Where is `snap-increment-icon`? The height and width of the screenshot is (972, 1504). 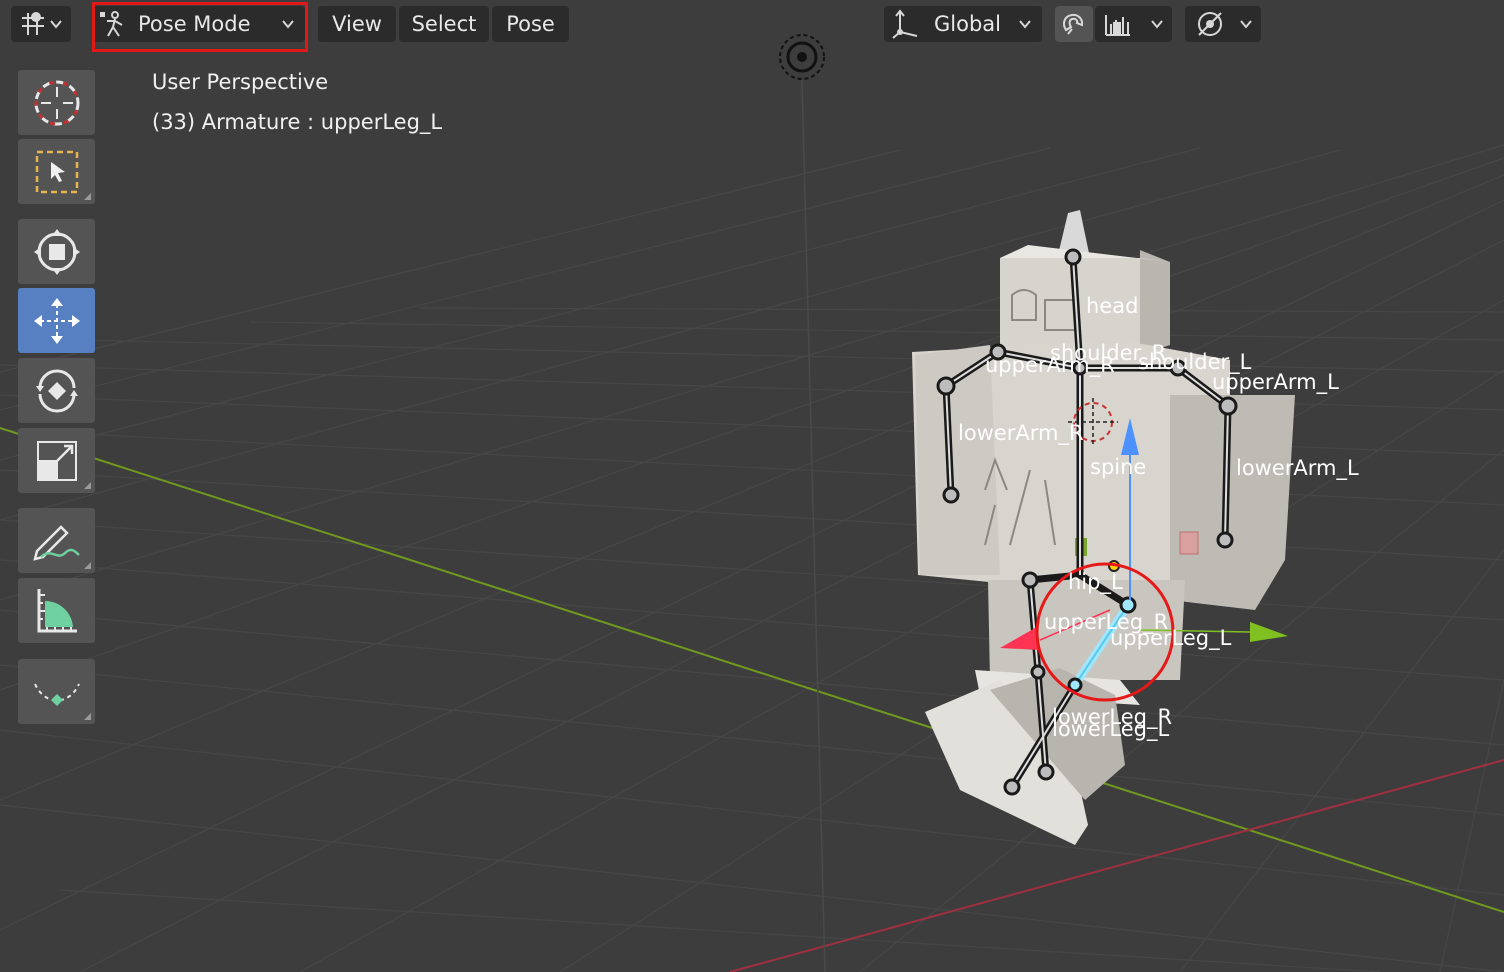 snap-increment-icon is located at coordinates (1117, 25).